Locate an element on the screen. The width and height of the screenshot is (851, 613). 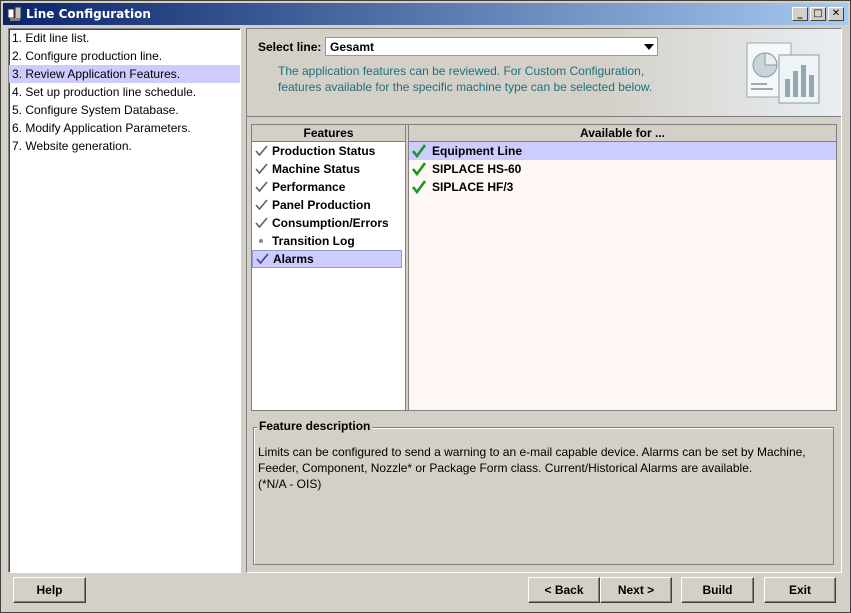
available-label: SIPLACE HS-60 is located at coordinates (477, 169).